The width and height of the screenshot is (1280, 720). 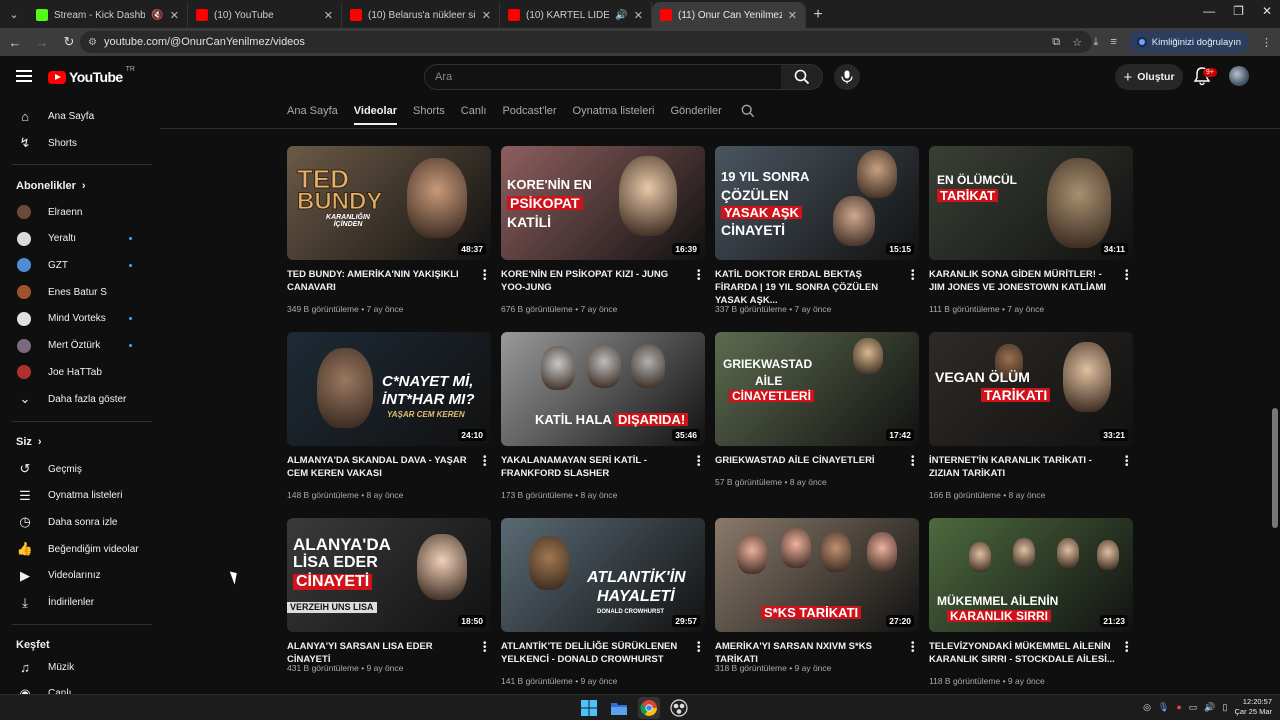 What do you see at coordinates (603, 575) in the screenshot?
I see `video-thumbnail: ATLANTİK'İN HAYALETİ DONALD CROWHURST 29:57` at bounding box center [603, 575].